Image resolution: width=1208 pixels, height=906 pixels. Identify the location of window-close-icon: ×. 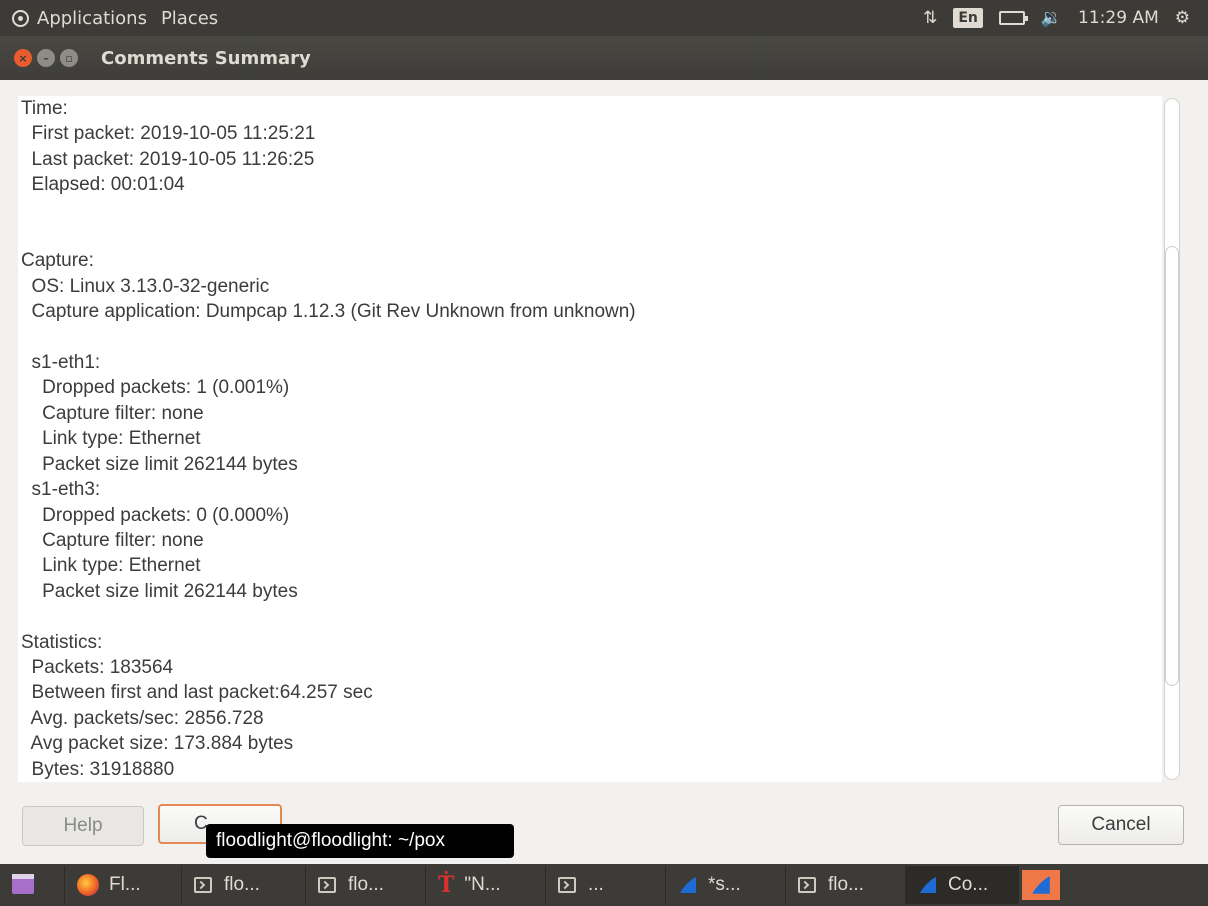
(23, 58).